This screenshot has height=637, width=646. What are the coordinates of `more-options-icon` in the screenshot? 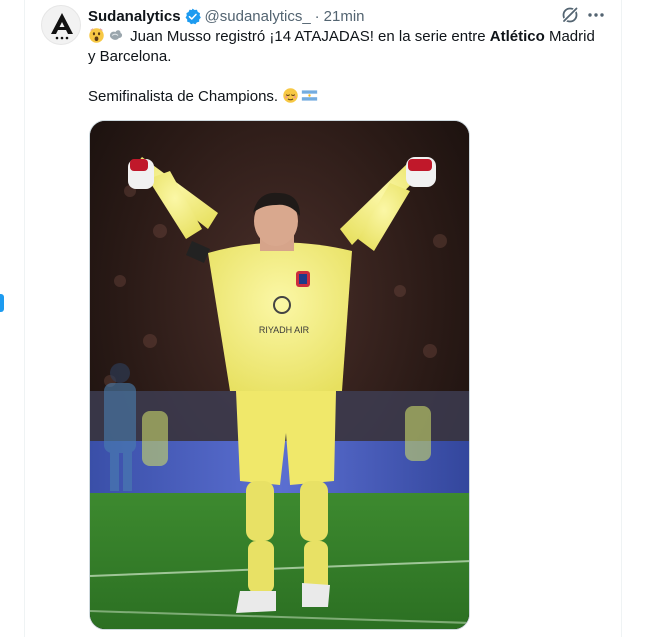 It's located at (596, 15).